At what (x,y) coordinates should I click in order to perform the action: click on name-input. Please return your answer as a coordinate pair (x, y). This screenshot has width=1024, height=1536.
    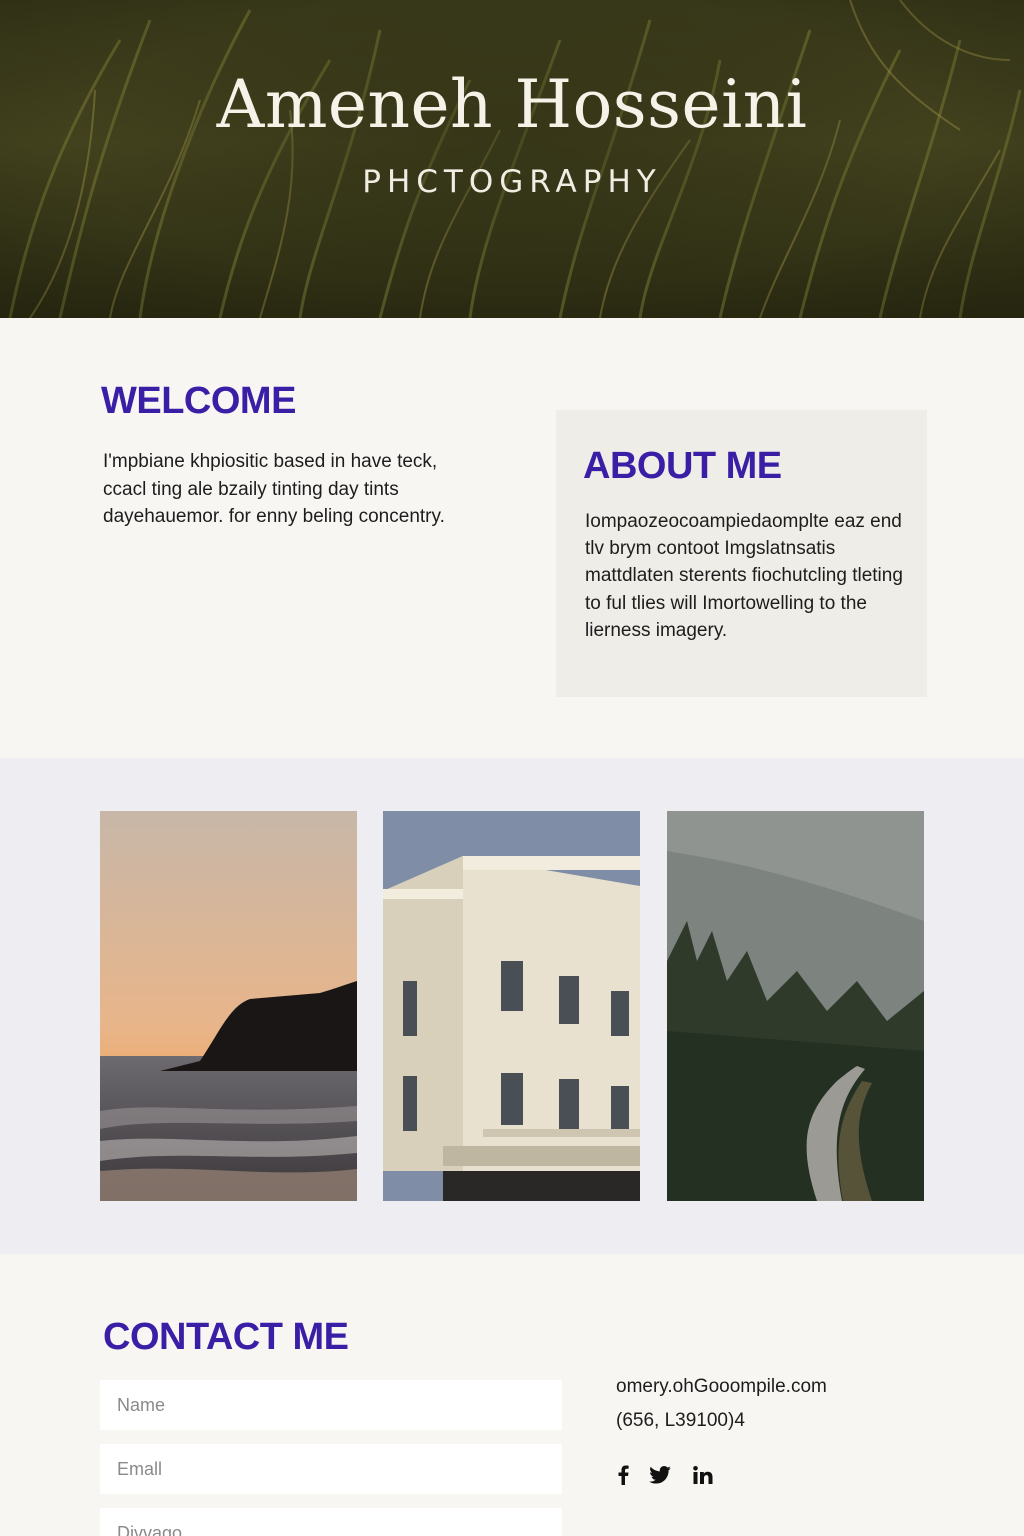
    Looking at the image, I should click on (331, 1405).